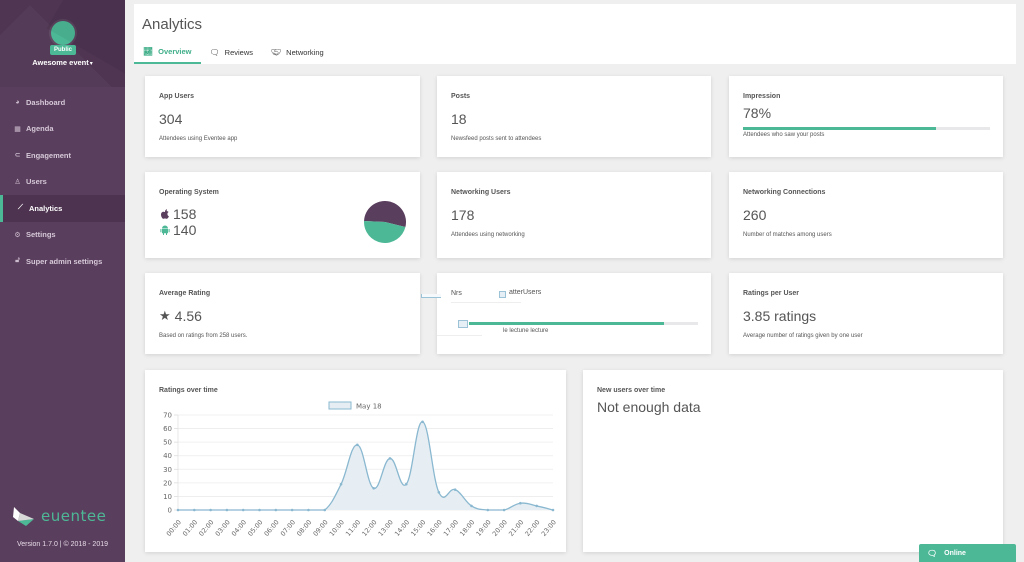 The width and height of the screenshot is (1024, 562). Describe the element at coordinates (172, 24) in the screenshot. I see `page-title: Analytics` at that location.